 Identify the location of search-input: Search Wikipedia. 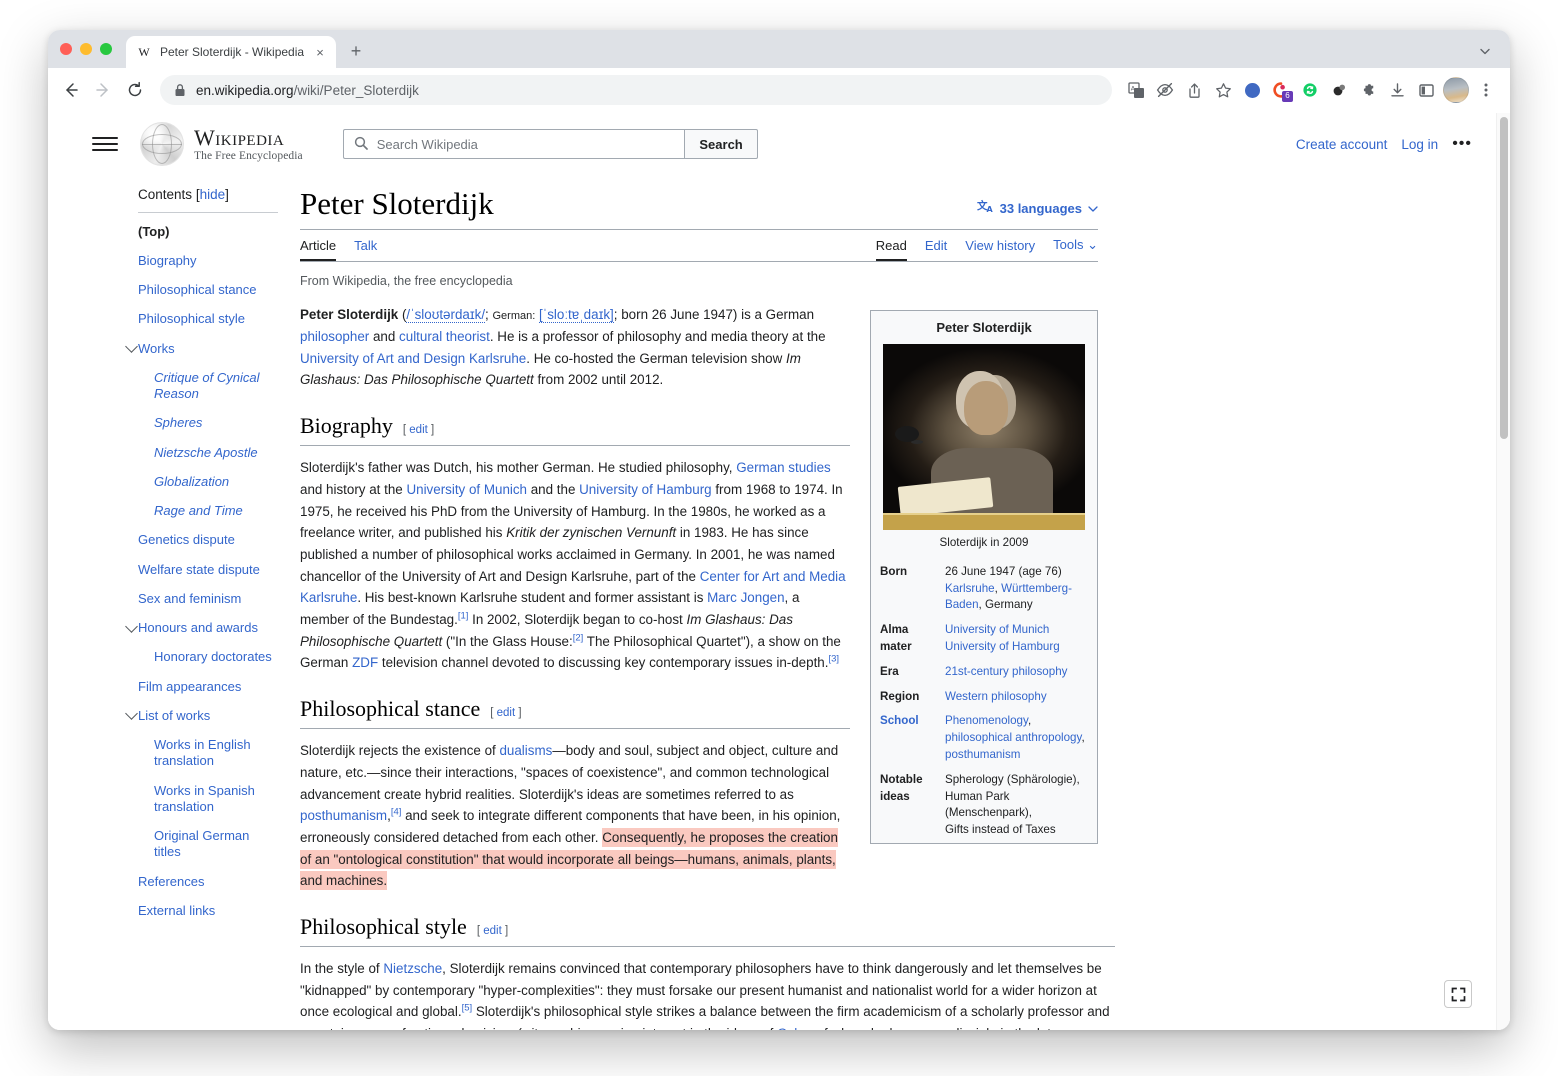
(513, 144).